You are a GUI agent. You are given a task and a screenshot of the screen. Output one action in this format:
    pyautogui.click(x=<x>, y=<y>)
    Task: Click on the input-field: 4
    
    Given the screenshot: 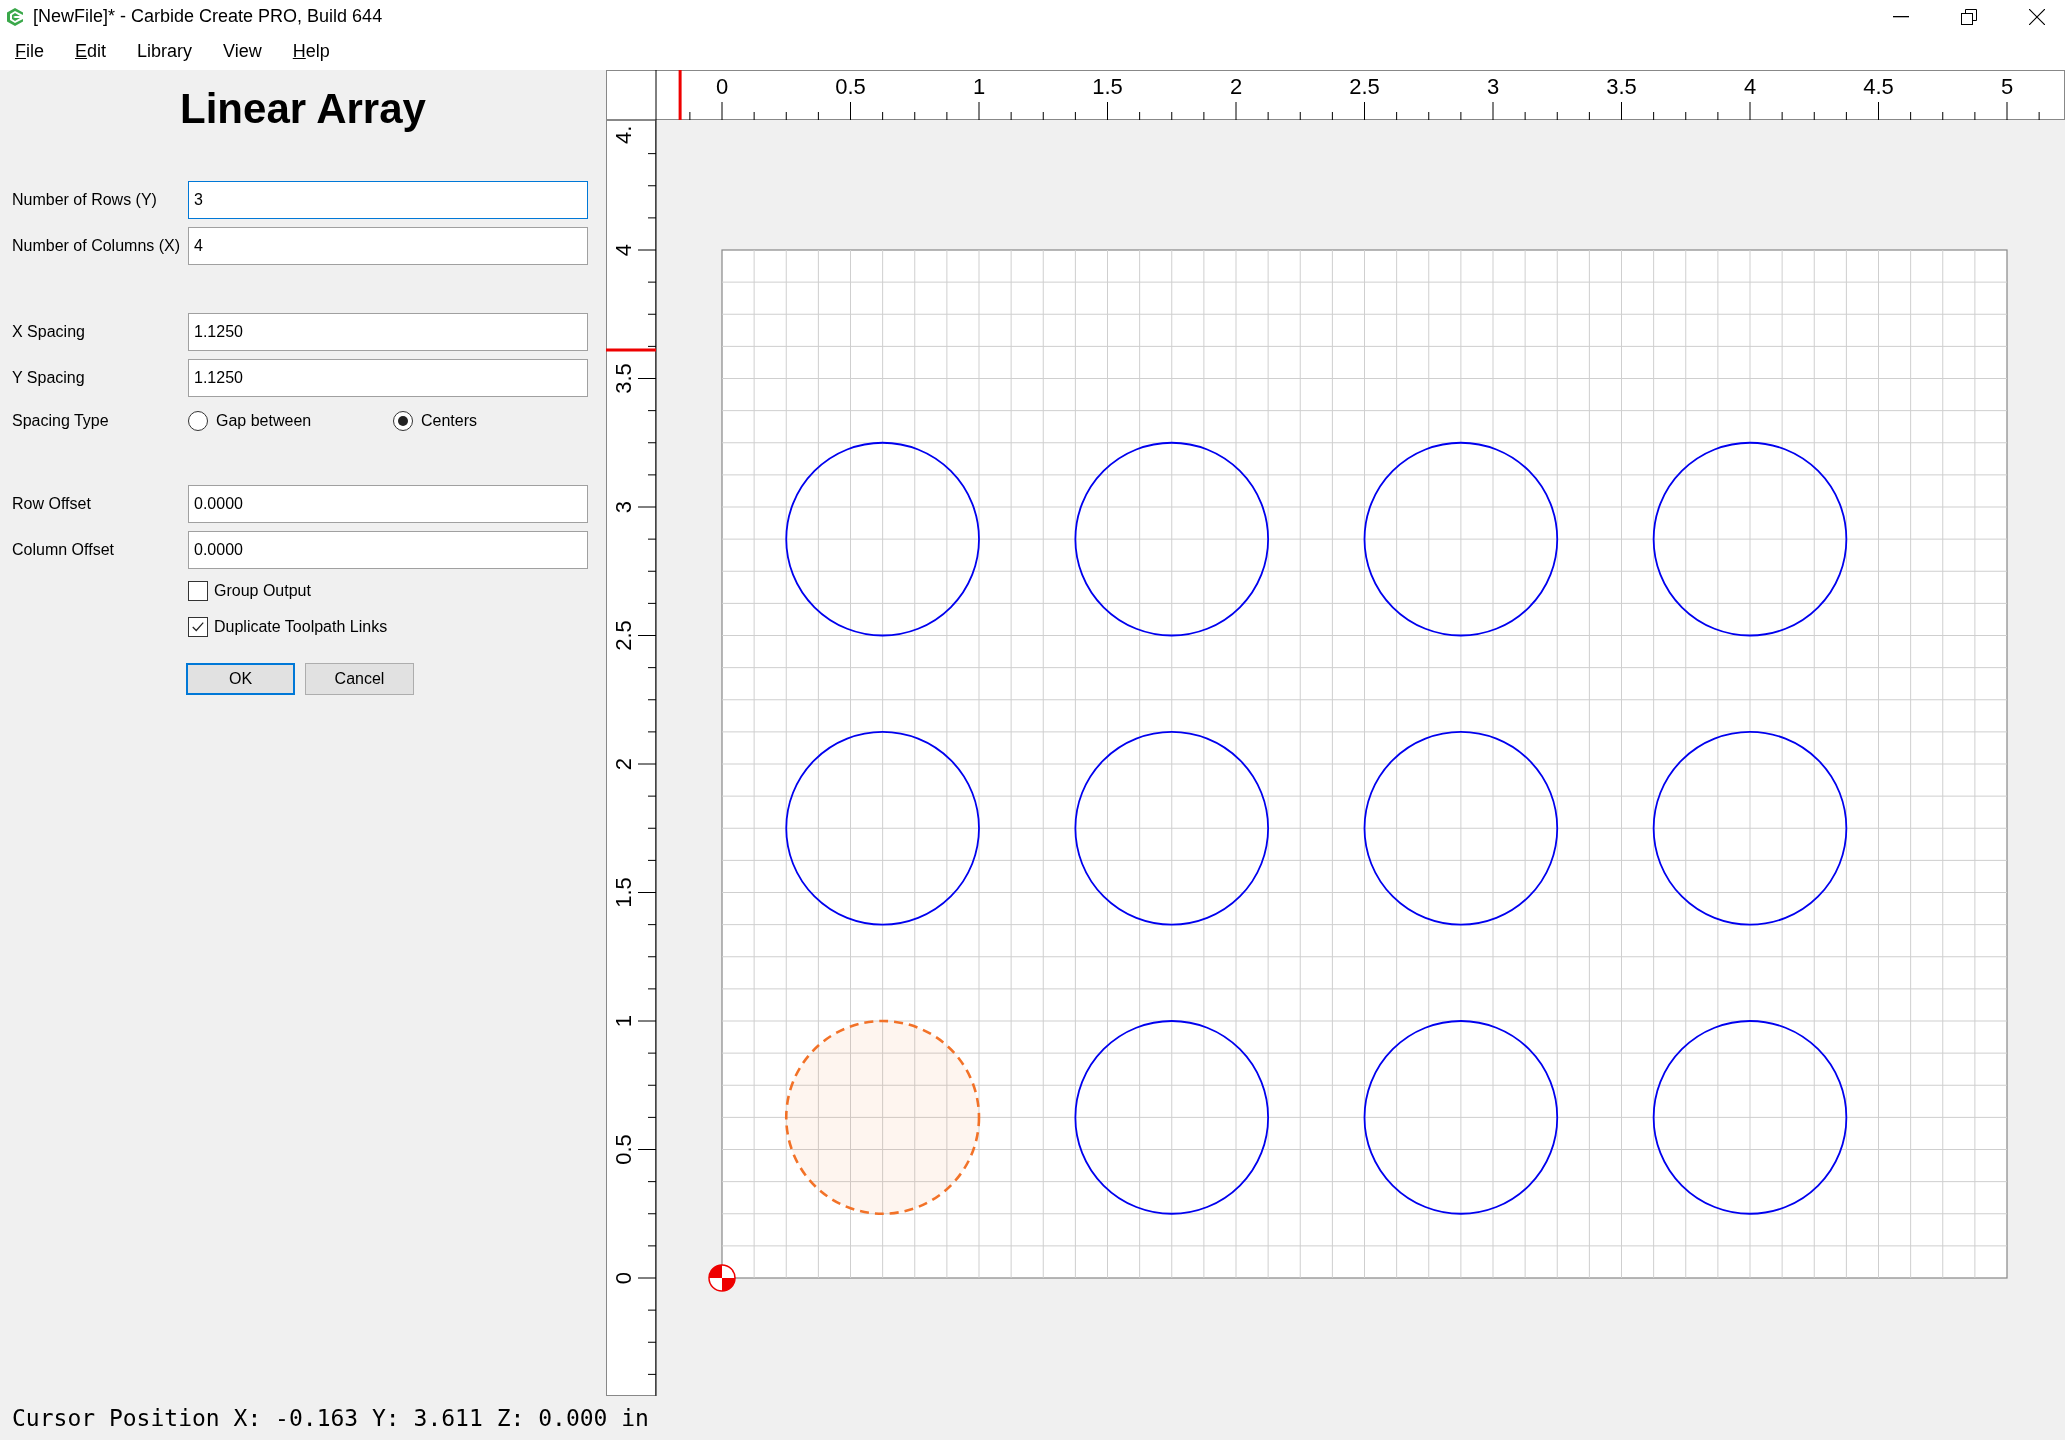 What is the action you would take?
    pyautogui.click(x=388, y=246)
    